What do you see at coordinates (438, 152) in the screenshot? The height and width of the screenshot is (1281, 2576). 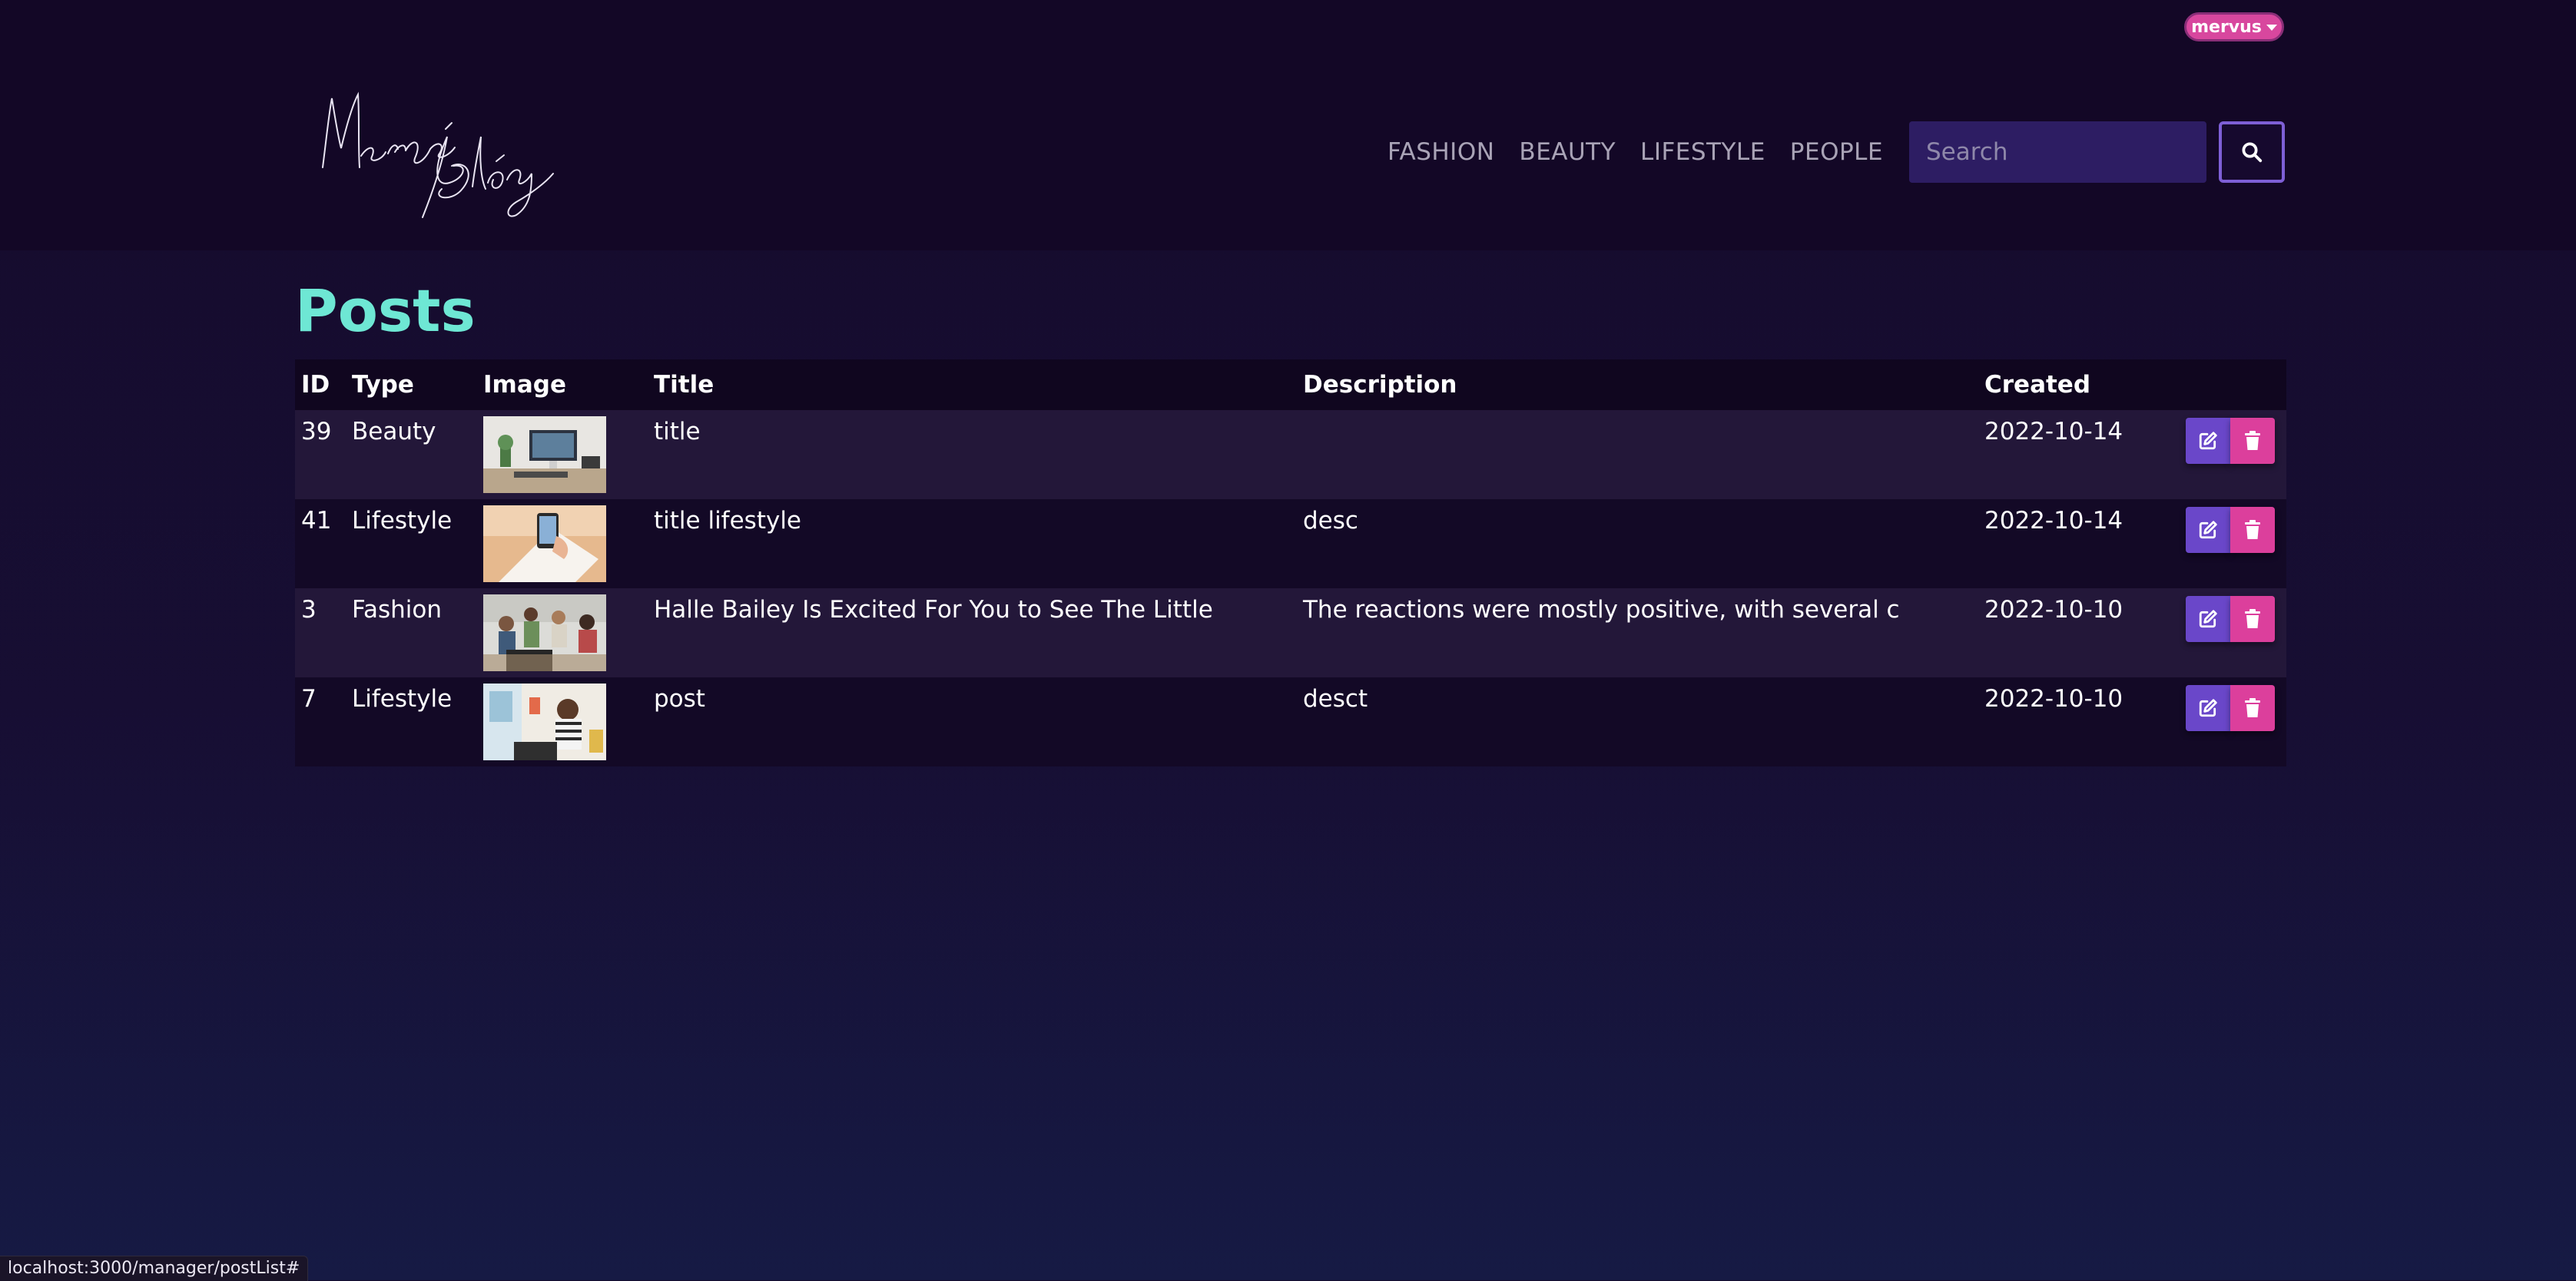 I see `blog-logo` at bounding box center [438, 152].